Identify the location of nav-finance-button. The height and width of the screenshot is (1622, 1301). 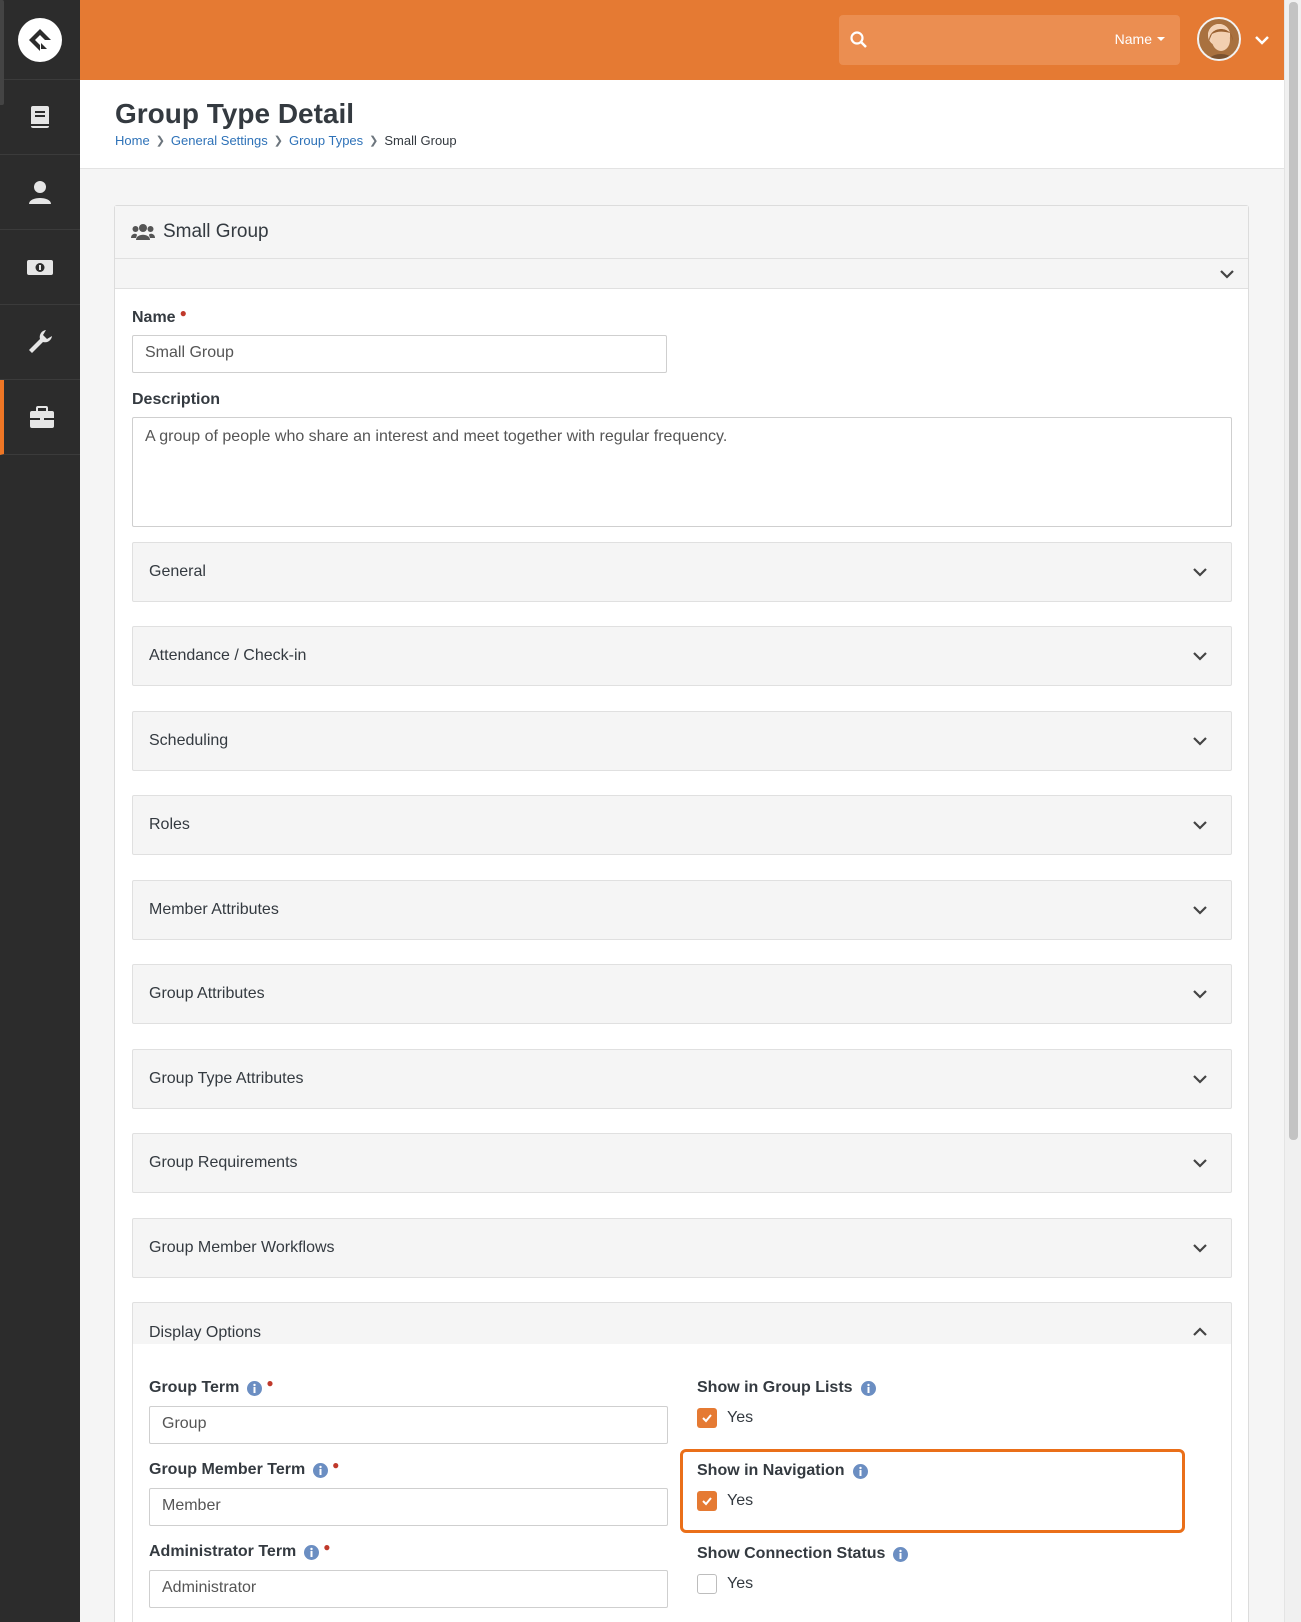
(40, 267).